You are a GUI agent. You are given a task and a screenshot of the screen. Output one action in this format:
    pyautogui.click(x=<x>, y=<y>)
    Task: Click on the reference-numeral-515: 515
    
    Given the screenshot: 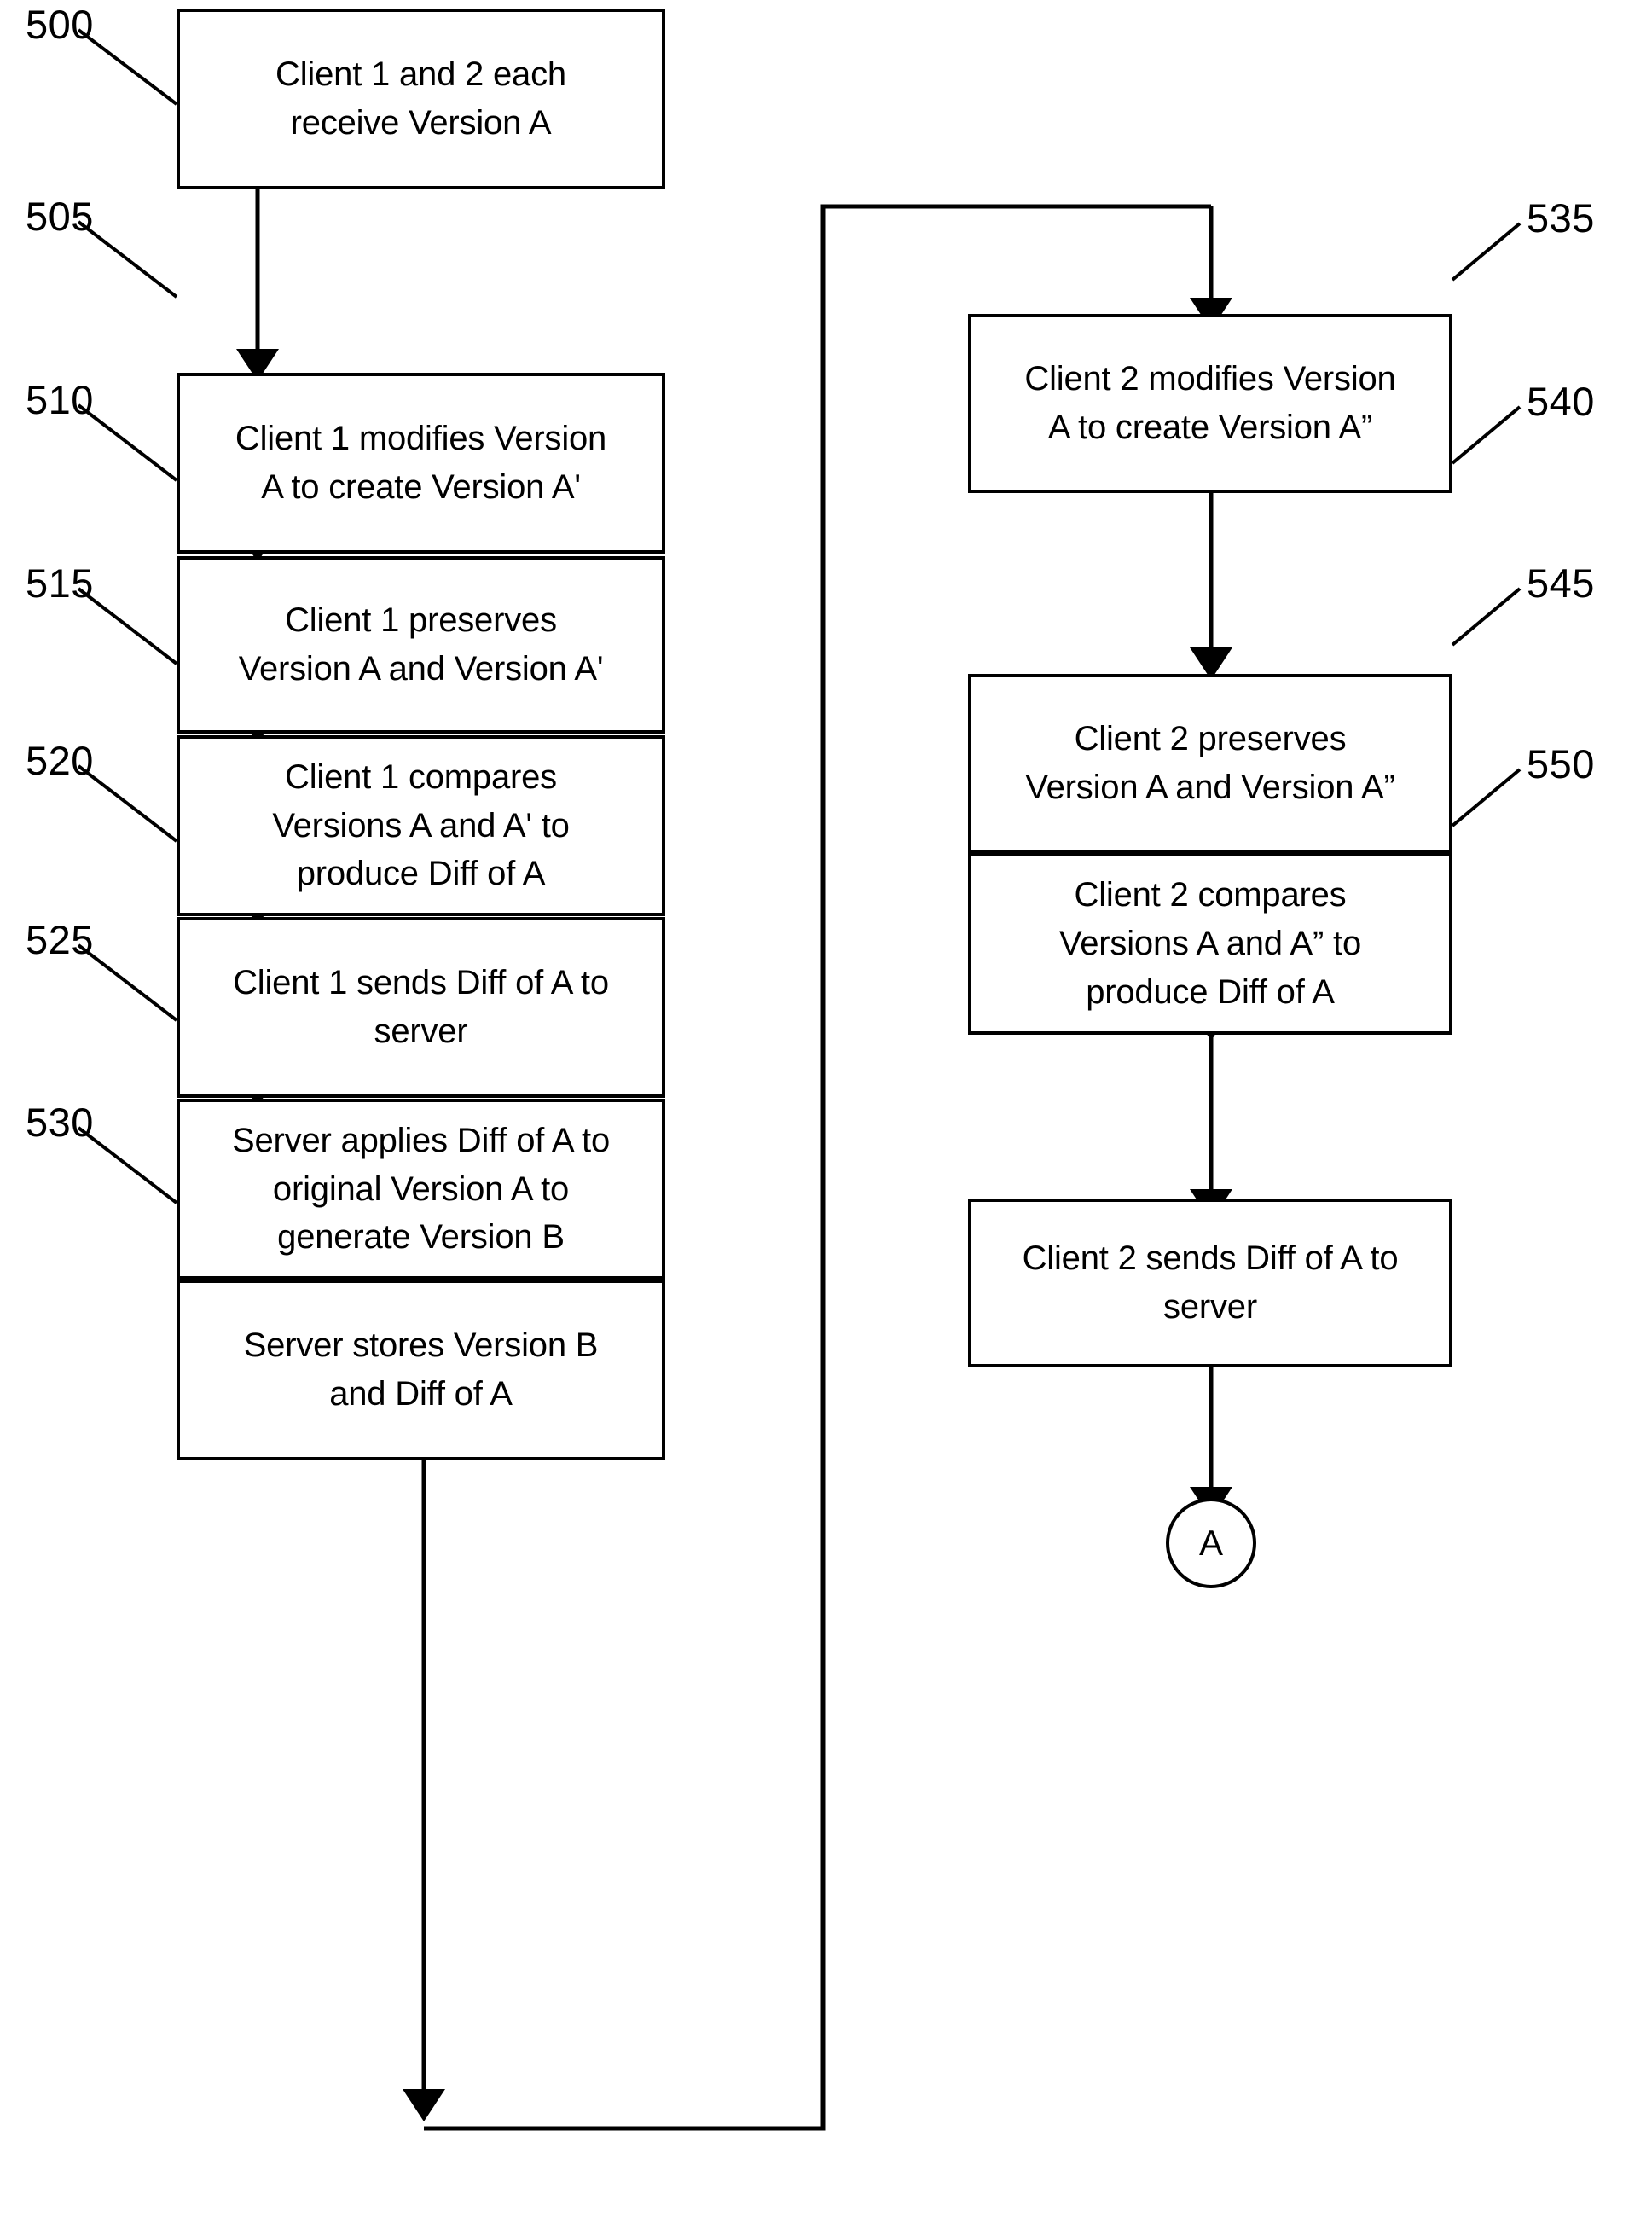 What is the action you would take?
    pyautogui.click(x=60, y=583)
    